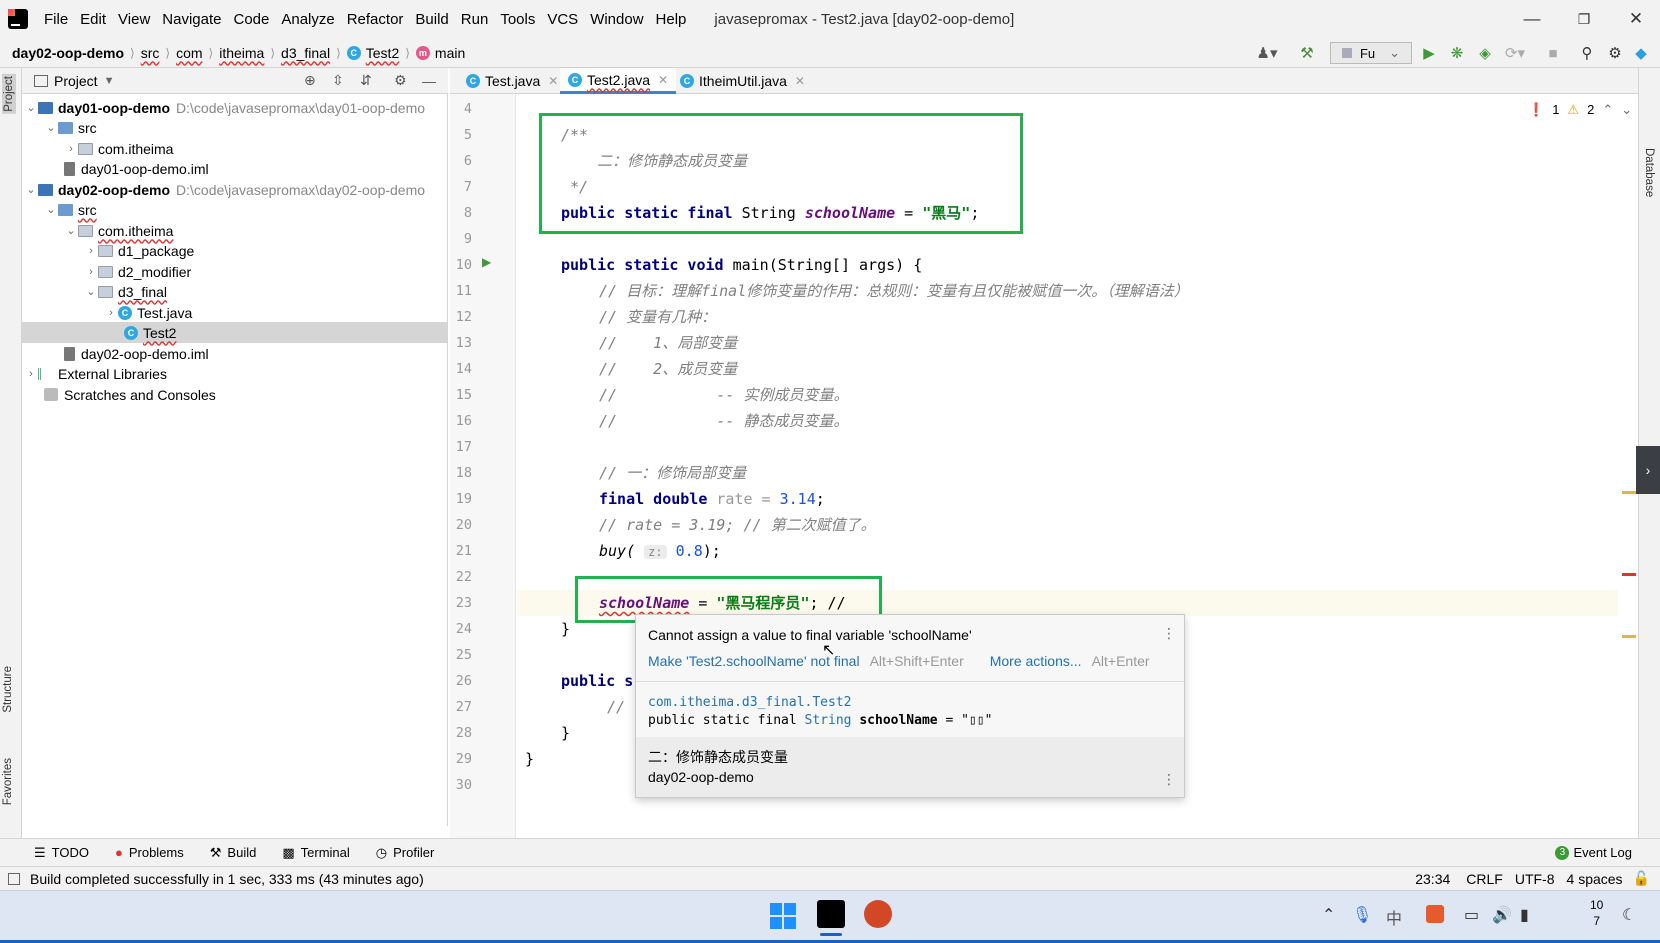 The width and height of the screenshot is (1660, 943). Describe the element at coordinates (1636, 19) in the screenshot. I see `close-icon: ✕` at that location.